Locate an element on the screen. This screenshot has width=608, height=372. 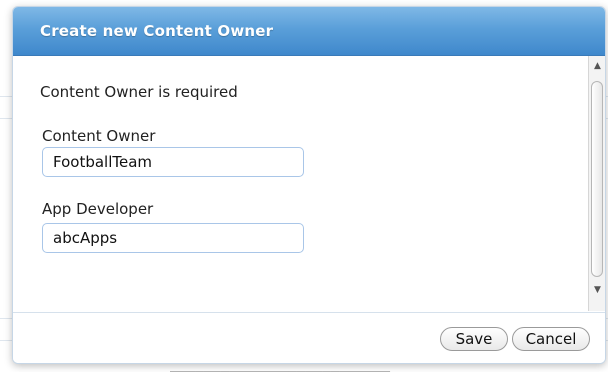
dialog-titlebar: Create new Content Owner is located at coordinates (309, 31).